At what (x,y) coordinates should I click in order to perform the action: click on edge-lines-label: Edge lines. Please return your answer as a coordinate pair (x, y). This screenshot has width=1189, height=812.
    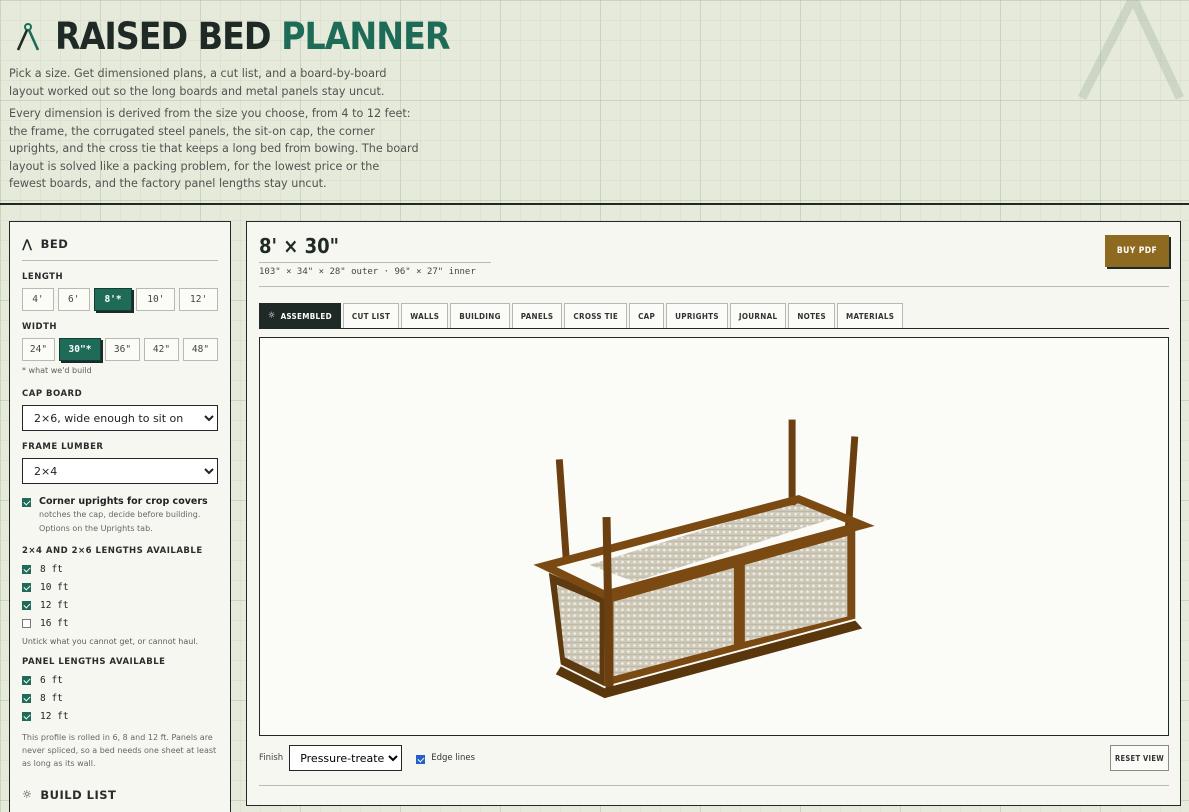
    Looking at the image, I should click on (453, 758).